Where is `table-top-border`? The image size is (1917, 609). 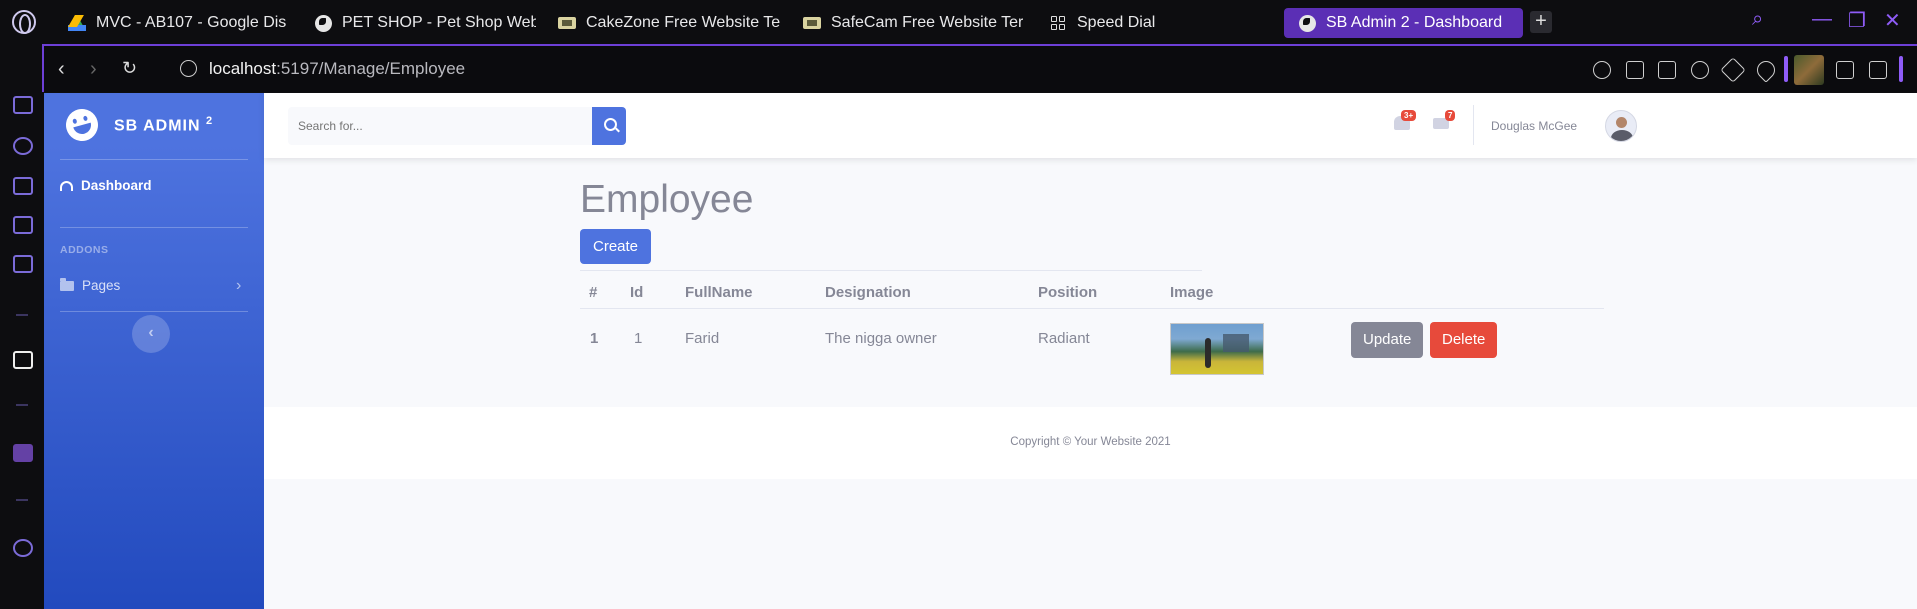 table-top-border is located at coordinates (891, 270).